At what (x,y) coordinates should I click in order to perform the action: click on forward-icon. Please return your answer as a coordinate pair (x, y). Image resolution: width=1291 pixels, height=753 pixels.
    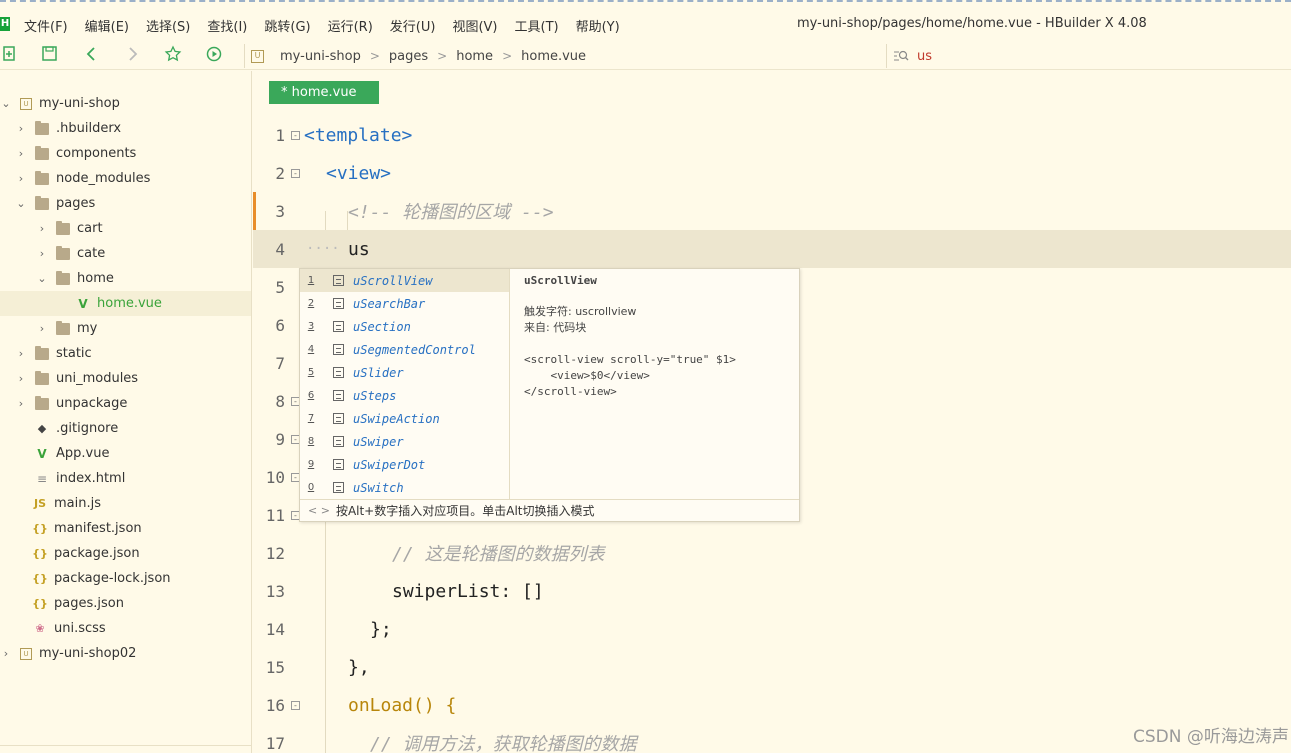
    Looking at the image, I should click on (132, 54).